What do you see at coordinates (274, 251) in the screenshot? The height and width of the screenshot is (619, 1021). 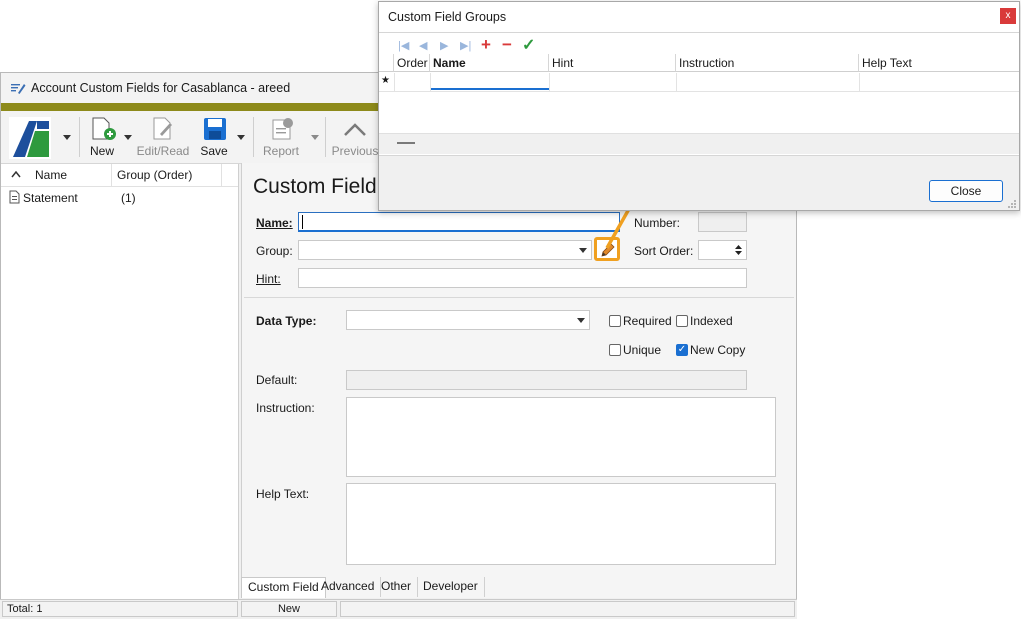 I see `group-label: Group:` at bounding box center [274, 251].